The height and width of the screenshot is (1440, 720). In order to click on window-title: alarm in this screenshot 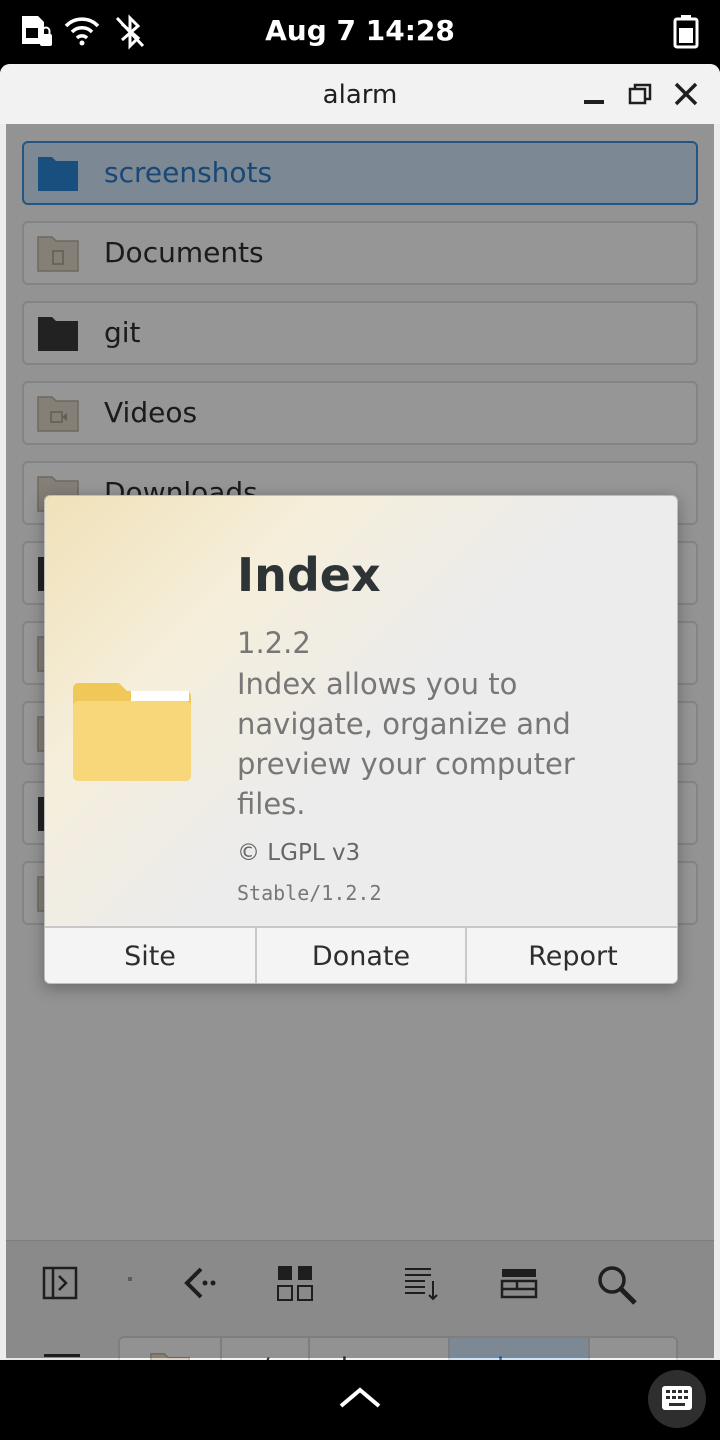, I will do `click(360, 95)`.